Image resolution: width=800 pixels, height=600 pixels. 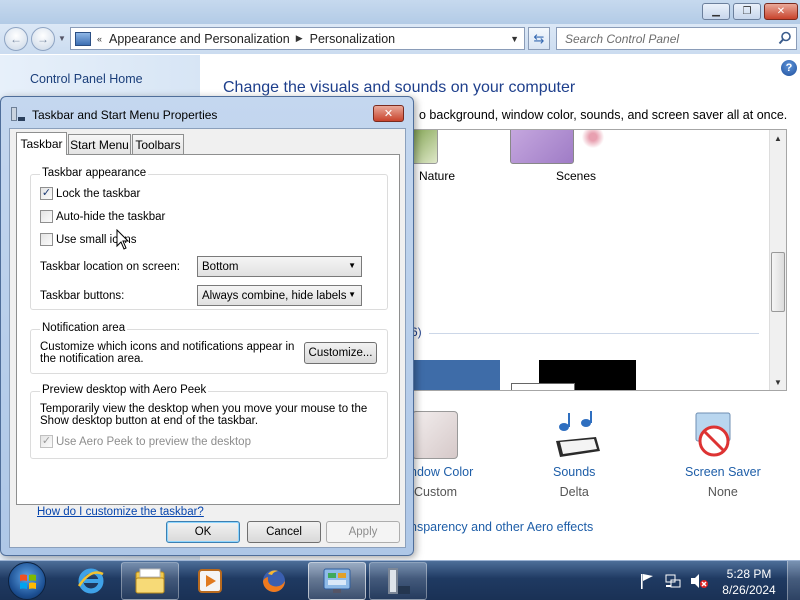 What do you see at coordinates (199, 39) in the screenshot?
I see `breadcrumb-appearance: Appearance and Personalization` at bounding box center [199, 39].